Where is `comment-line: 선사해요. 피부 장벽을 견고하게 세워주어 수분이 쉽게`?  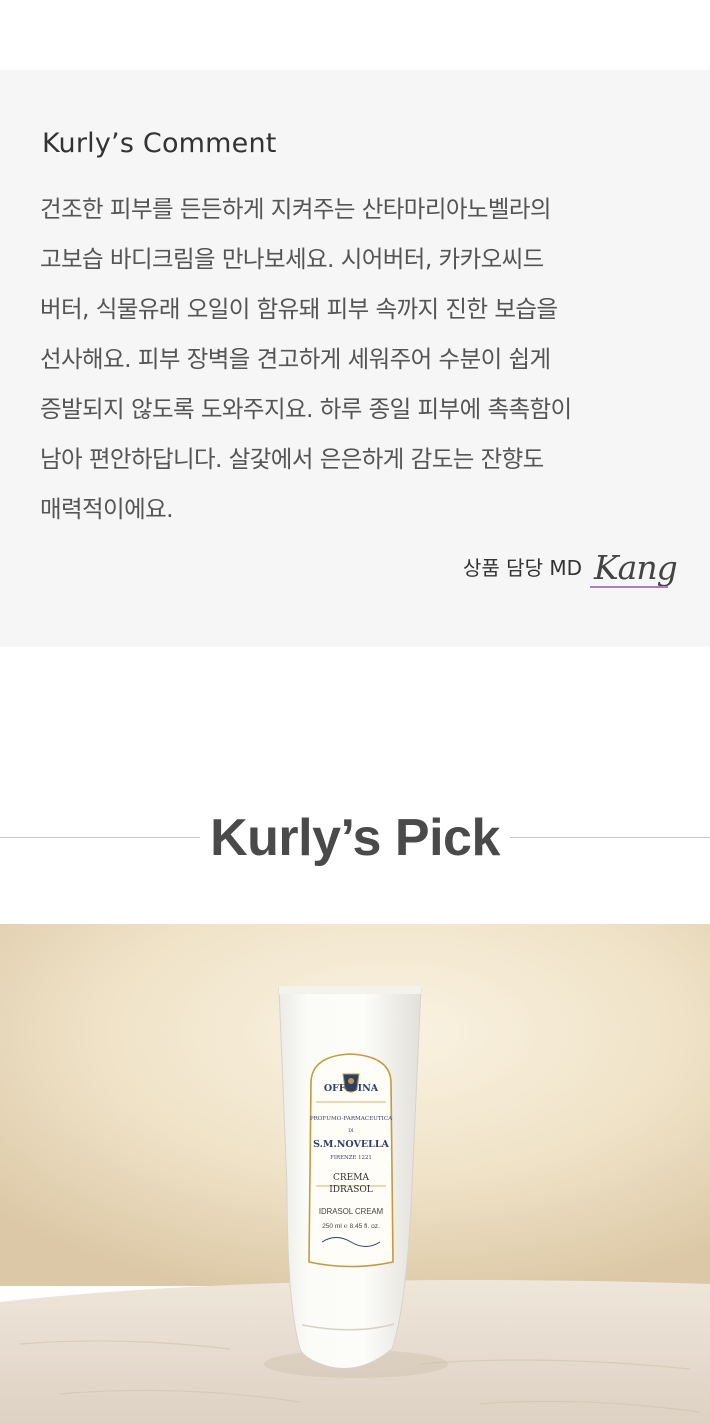
comment-line: 선사해요. 피부 장벽을 견고하게 세워주어 수분이 쉽게 is located at coordinates (295, 359).